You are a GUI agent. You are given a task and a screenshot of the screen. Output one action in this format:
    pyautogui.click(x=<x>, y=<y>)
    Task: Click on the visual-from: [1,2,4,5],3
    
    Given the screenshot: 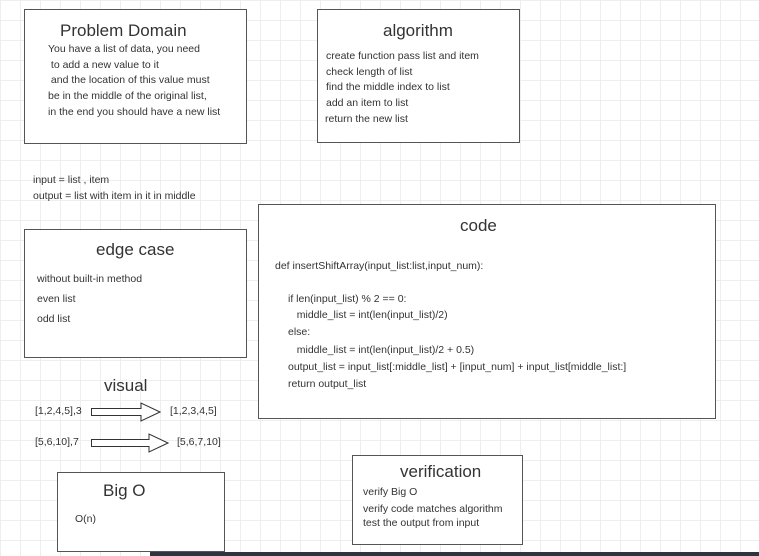 What is the action you would take?
    pyautogui.click(x=58, y=411)
    